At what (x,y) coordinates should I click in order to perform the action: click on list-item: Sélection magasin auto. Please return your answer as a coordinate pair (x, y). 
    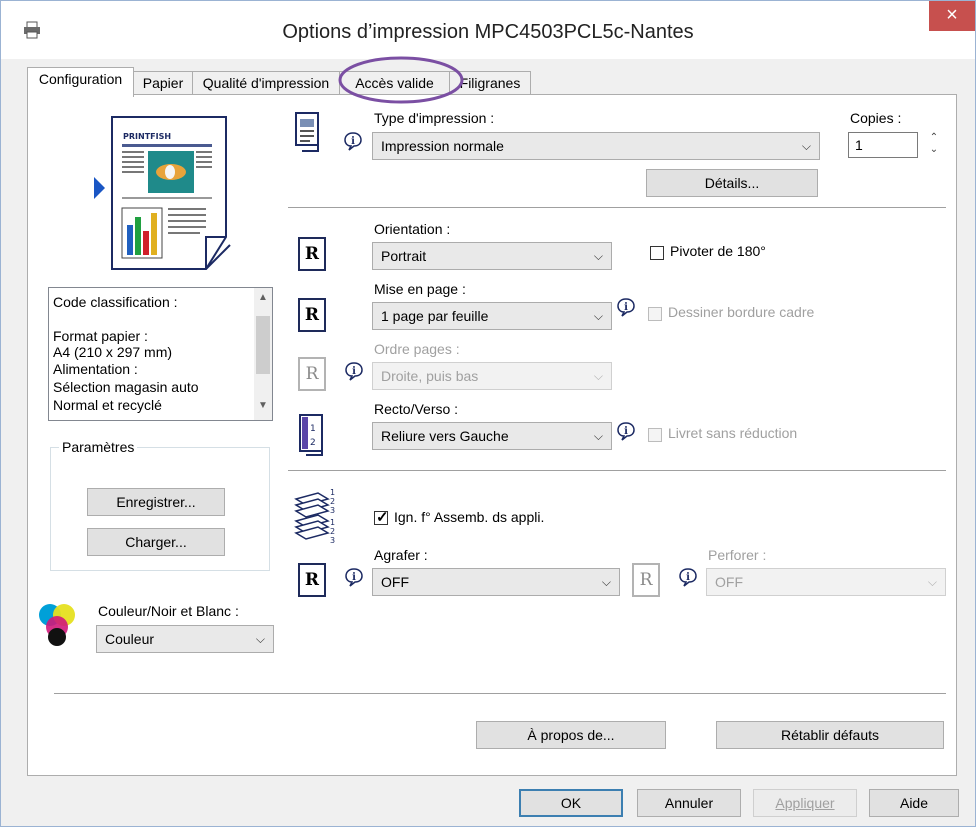
    Looking at the image, I should click on (126, 387).